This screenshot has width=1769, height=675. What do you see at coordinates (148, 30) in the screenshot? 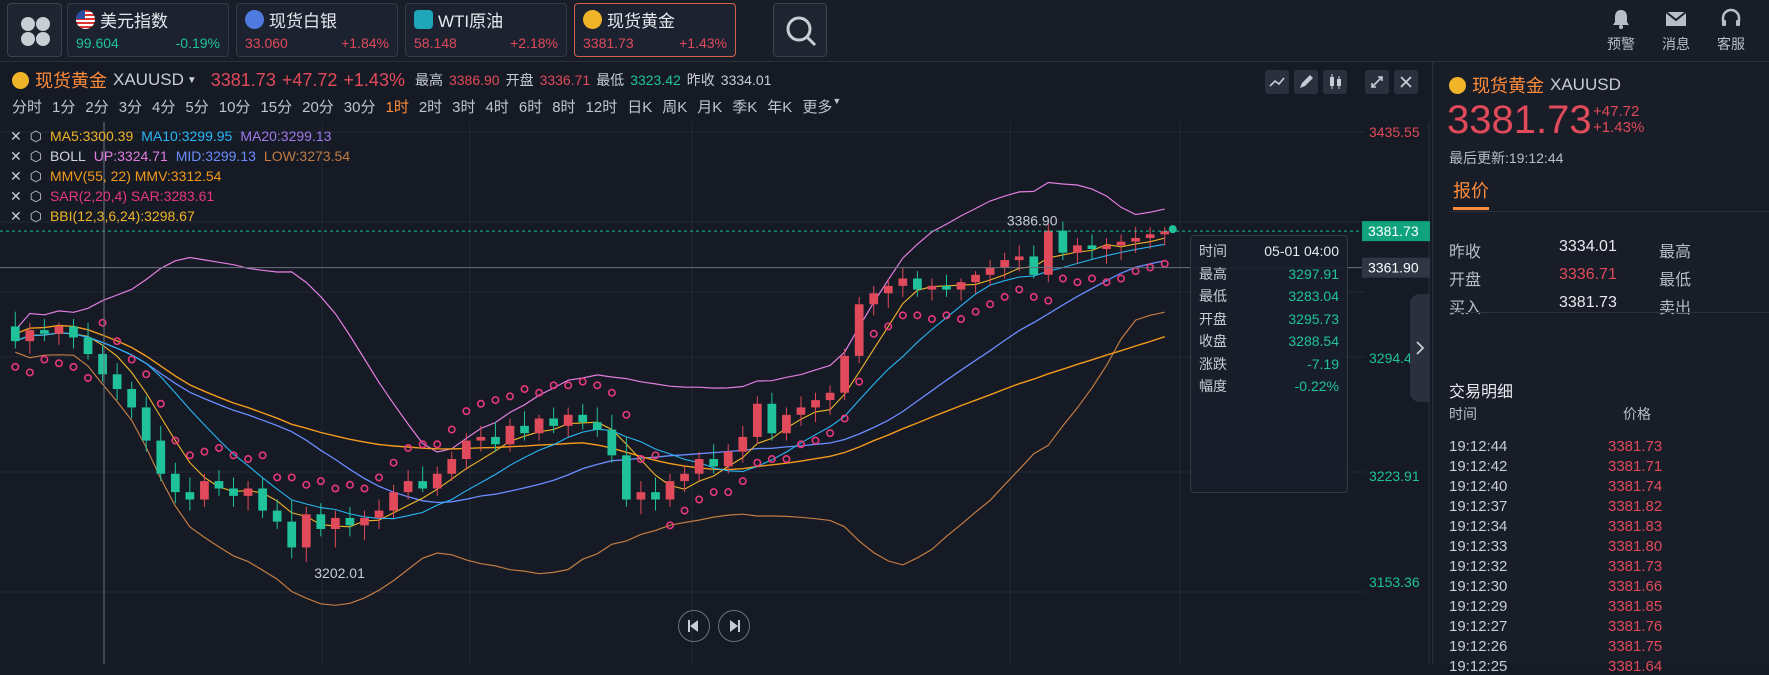
I see `quote-card-usd-index: 美元指数 99.604 -0.19%` at bounding box center [148, 30].